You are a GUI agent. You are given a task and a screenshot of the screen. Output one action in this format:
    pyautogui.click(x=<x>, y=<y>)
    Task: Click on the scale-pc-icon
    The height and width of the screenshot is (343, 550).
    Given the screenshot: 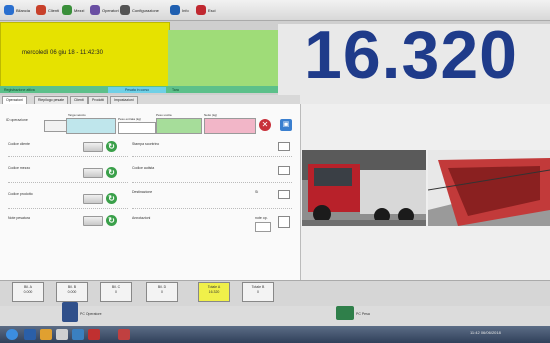 What is the action you would take?
    pyautogui.click(x=345, y=313)
    